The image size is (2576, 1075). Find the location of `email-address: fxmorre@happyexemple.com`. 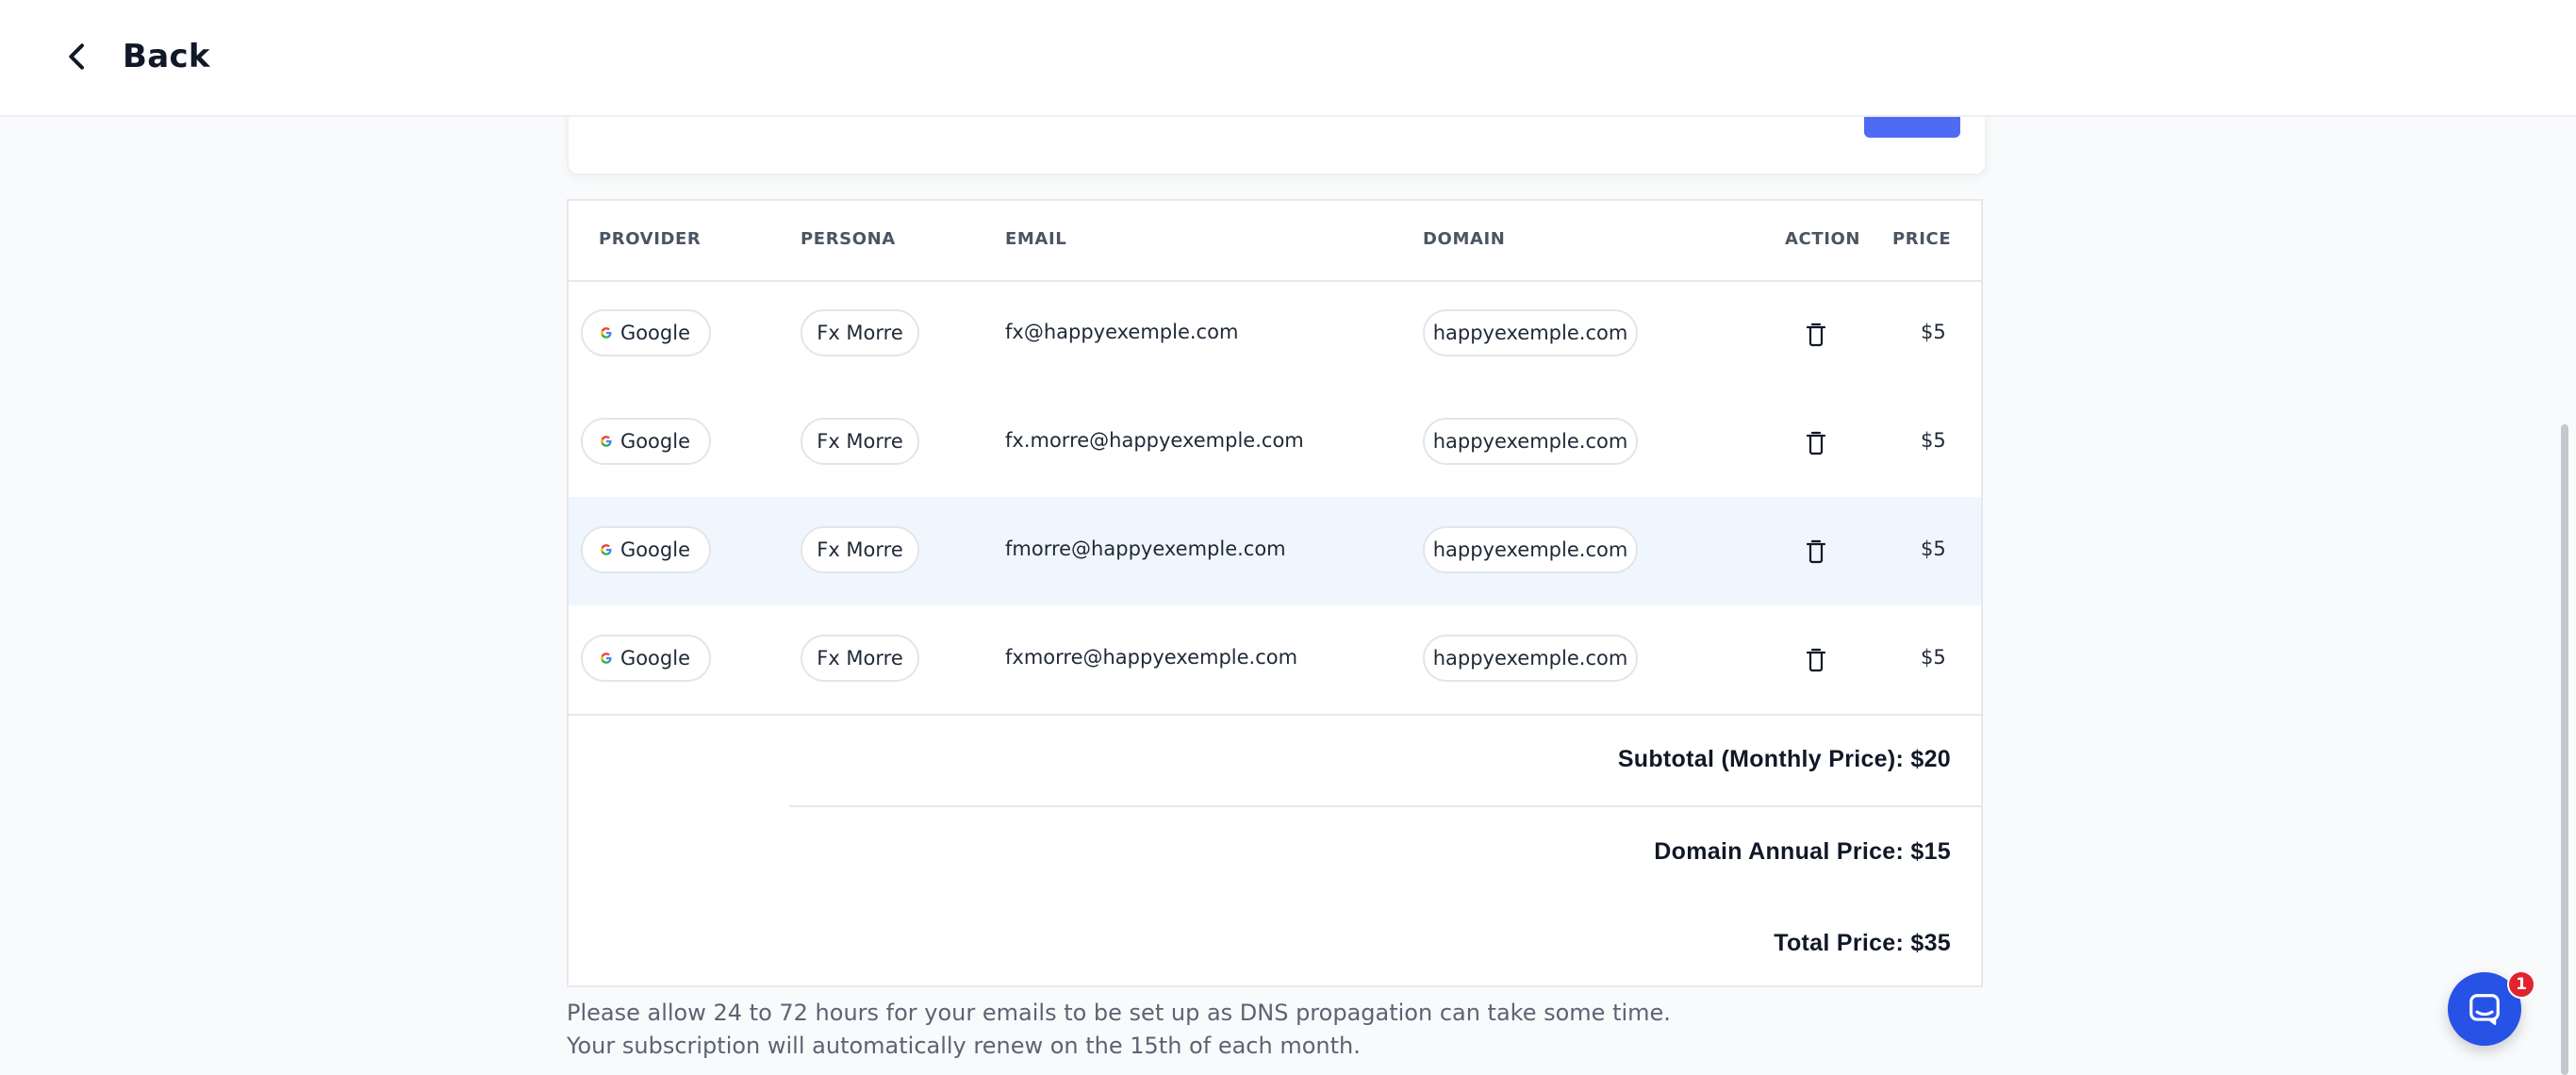

email-address: fxmorre@happyexemple.com is located at coordinates (1151, 657).